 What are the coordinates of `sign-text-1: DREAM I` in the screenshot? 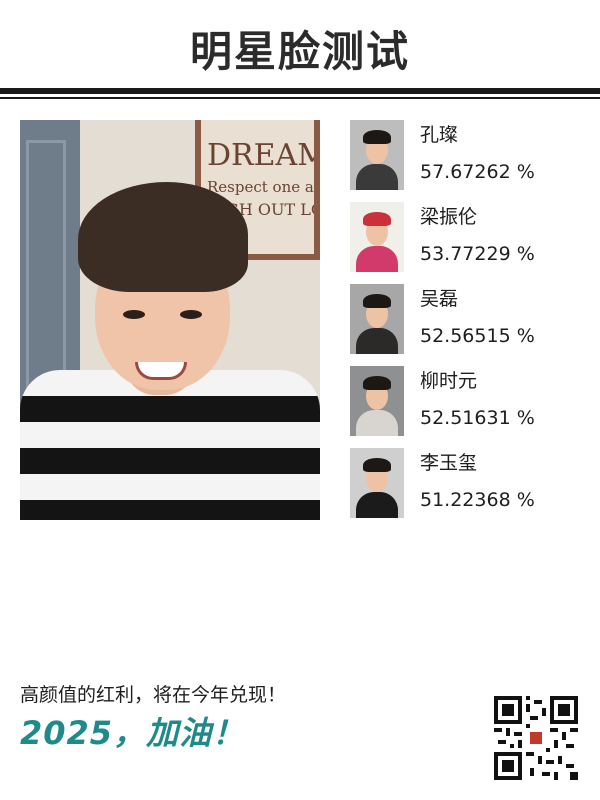 It's located at (263, 155).